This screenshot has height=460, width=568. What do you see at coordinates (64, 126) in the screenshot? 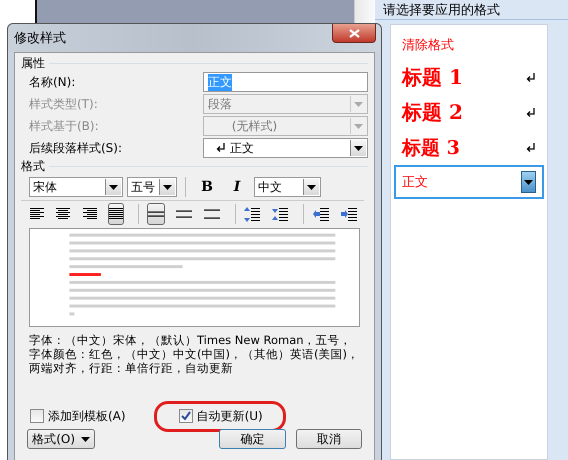
I see `field-label: 样式基于(B):` at bounding box center [64, 126].